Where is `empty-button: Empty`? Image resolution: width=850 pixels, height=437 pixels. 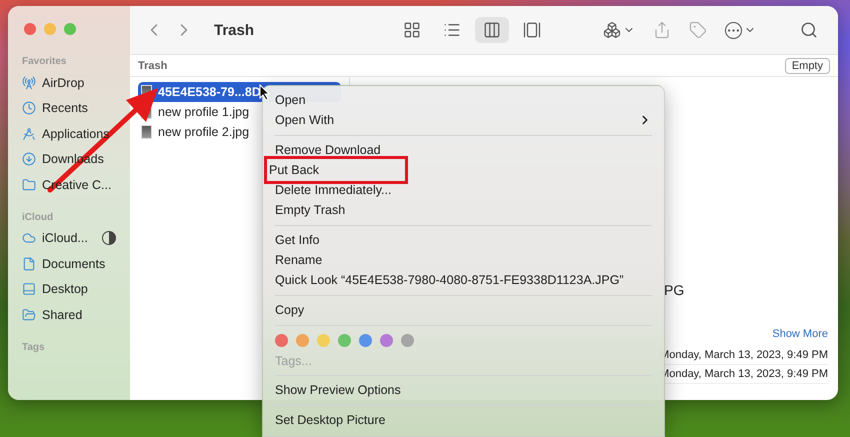
empty-button: Empty is located at coordinates (807, 66).